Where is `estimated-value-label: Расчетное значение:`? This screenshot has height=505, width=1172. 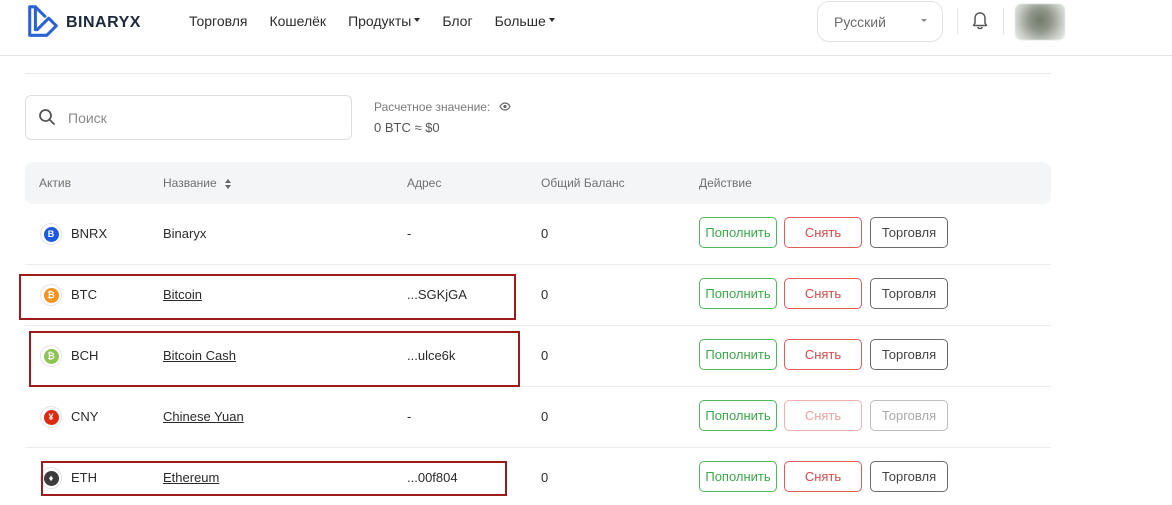
estimated-value-label: Расчетное значение: is located at coordinates (432, 107).